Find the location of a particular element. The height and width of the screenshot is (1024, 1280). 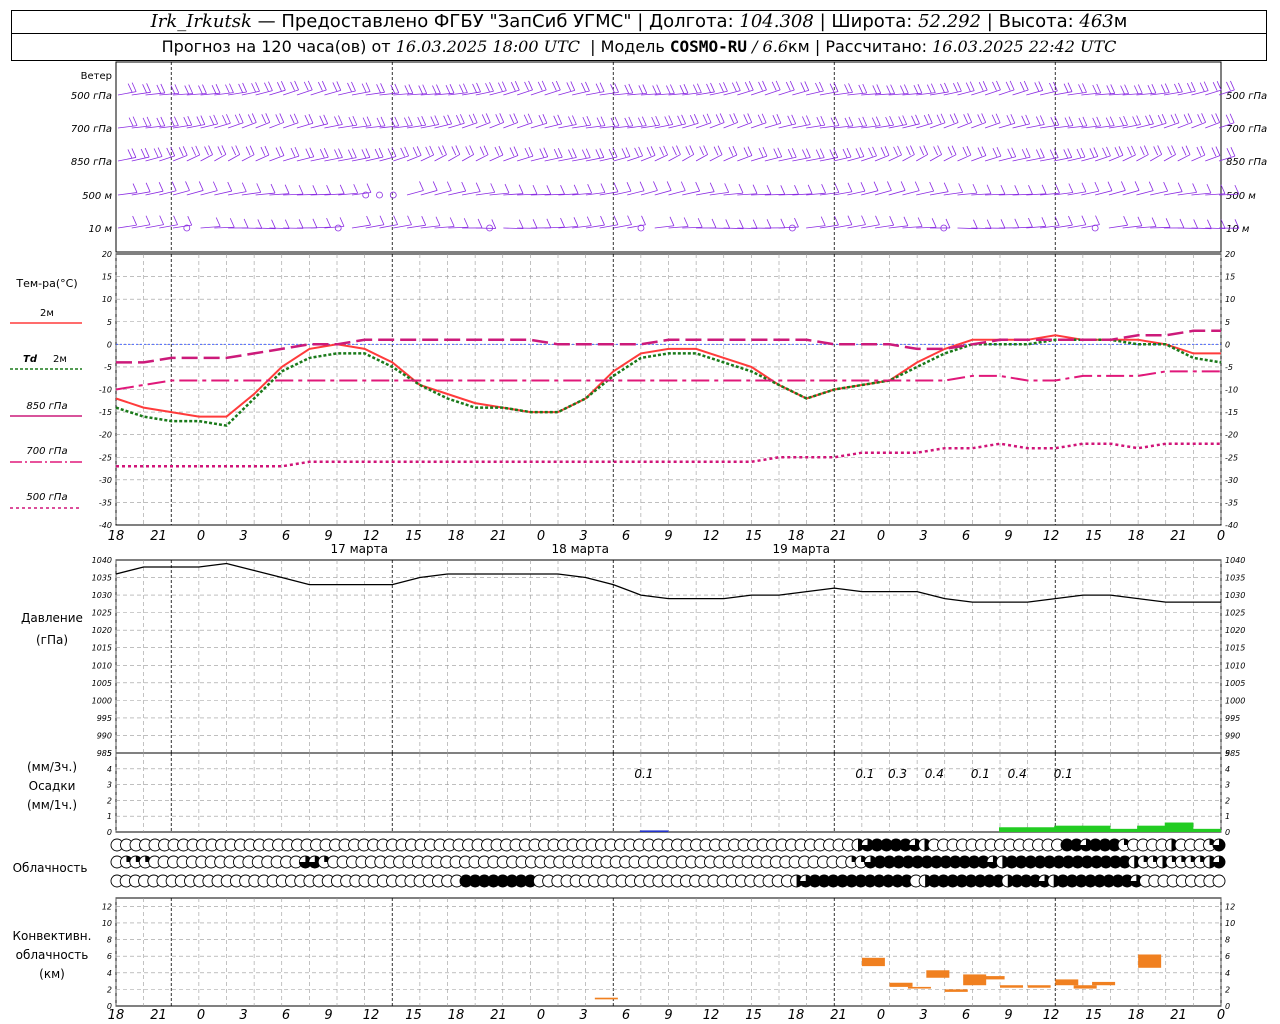

temp-tick-right: 5 is located at coordinates (1227, 322).